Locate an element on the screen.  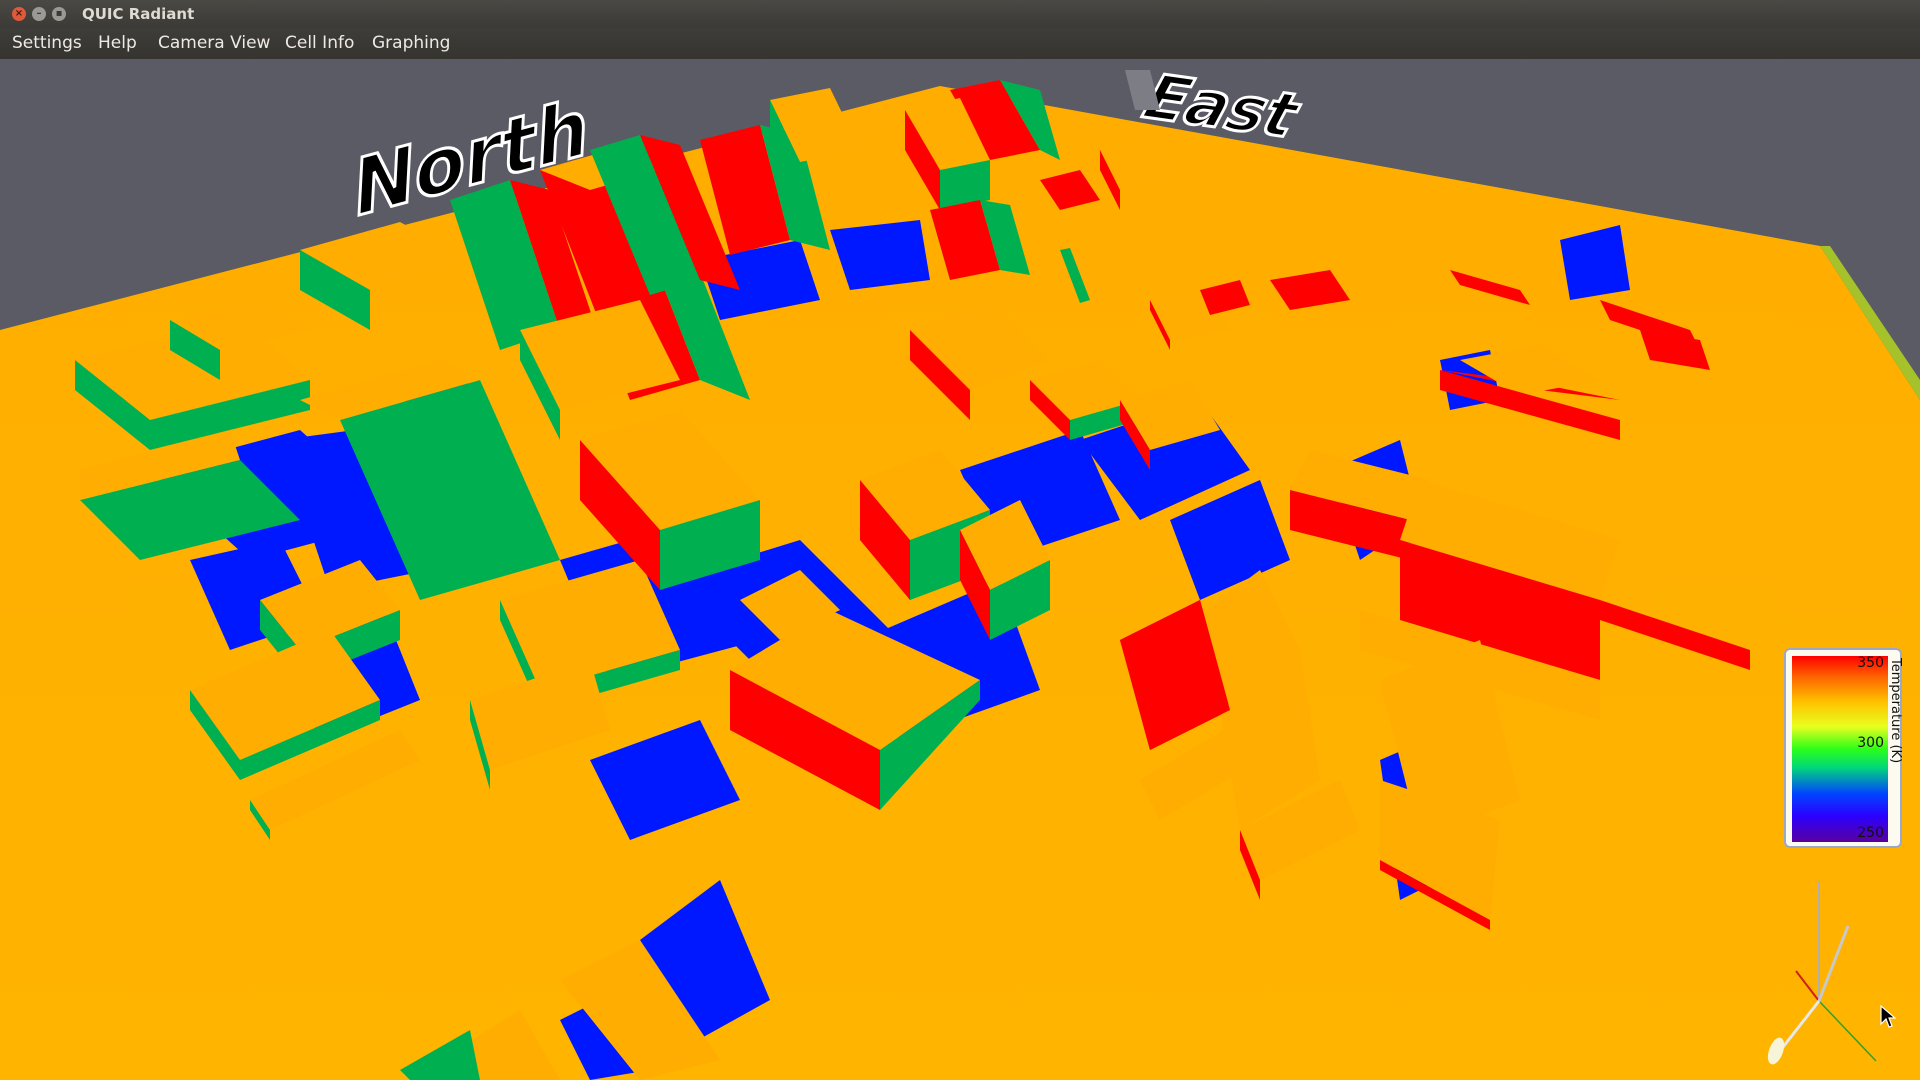
minimize-icon: – is located at coordinates (39, 14).